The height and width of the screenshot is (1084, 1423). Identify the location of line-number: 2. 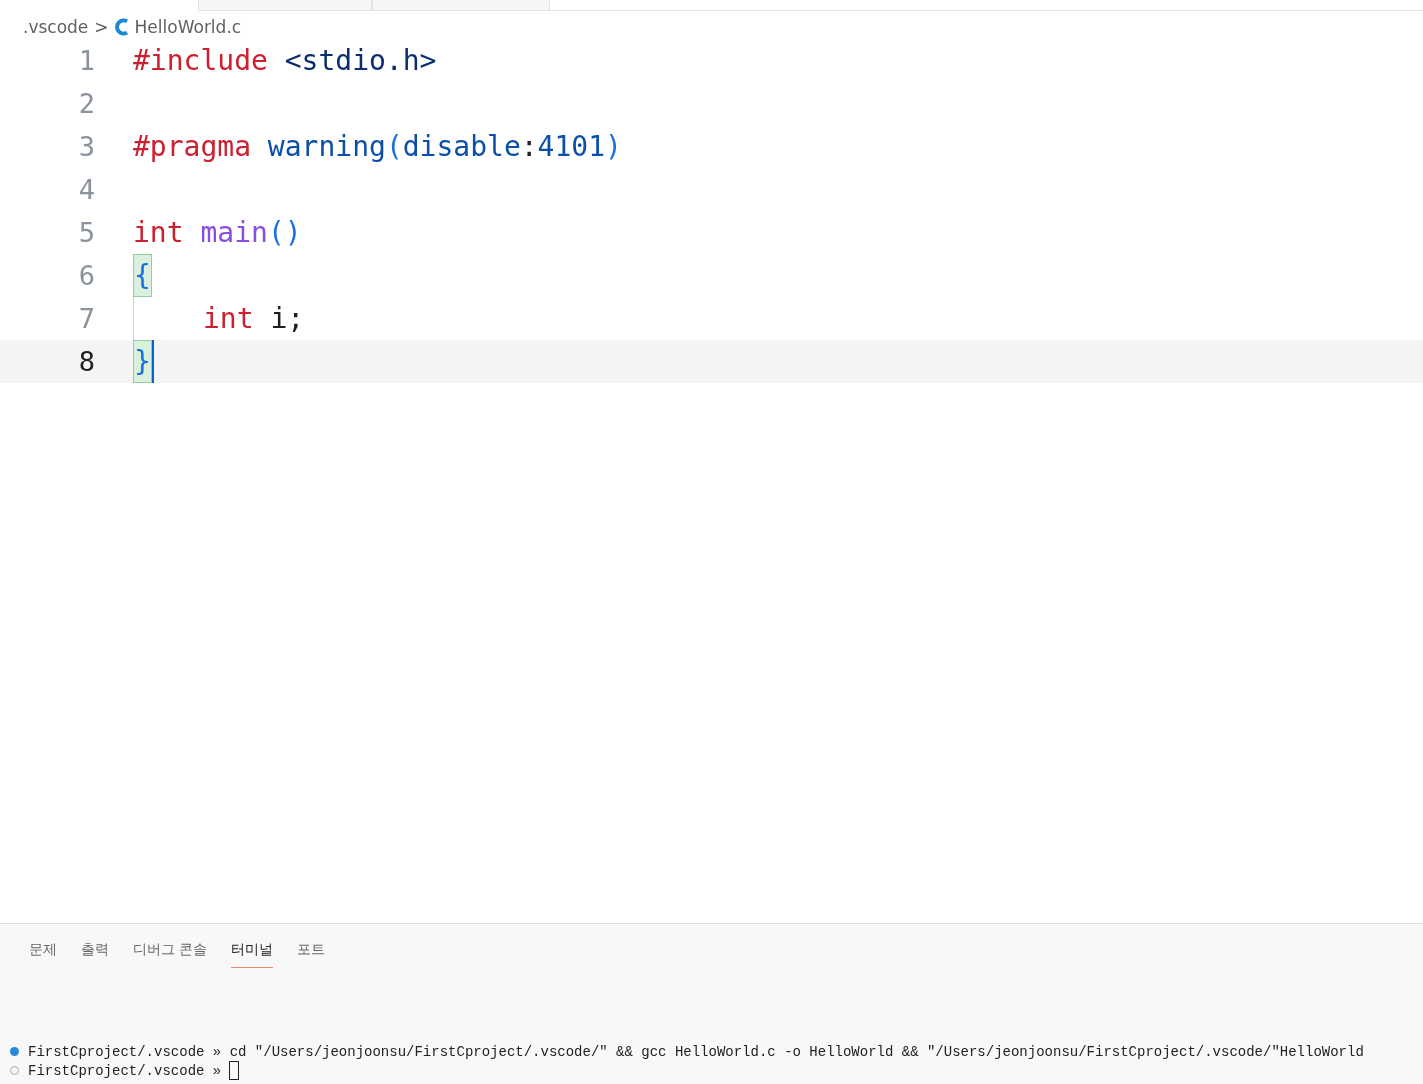
(86, 103).